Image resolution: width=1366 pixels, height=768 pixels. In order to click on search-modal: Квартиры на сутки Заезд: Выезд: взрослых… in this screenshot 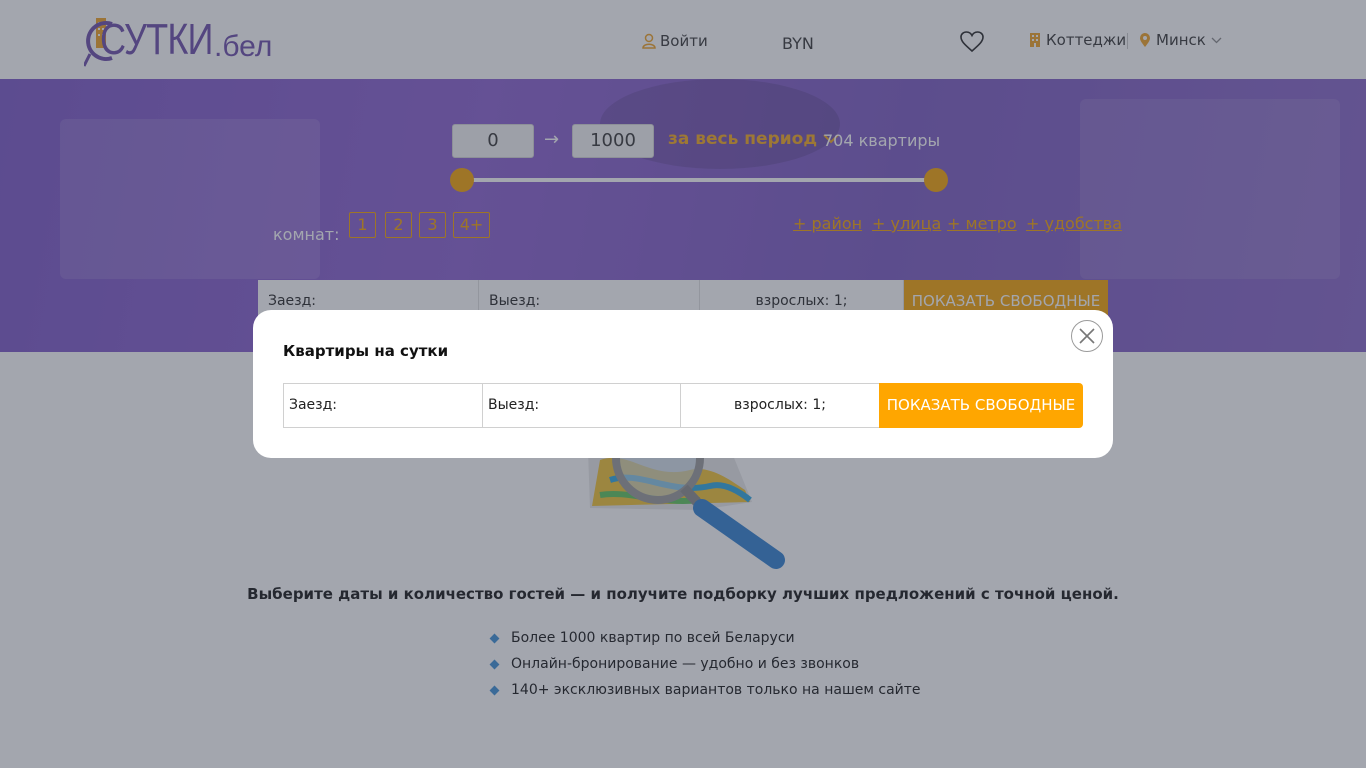, I will do `click(683, 384)`.